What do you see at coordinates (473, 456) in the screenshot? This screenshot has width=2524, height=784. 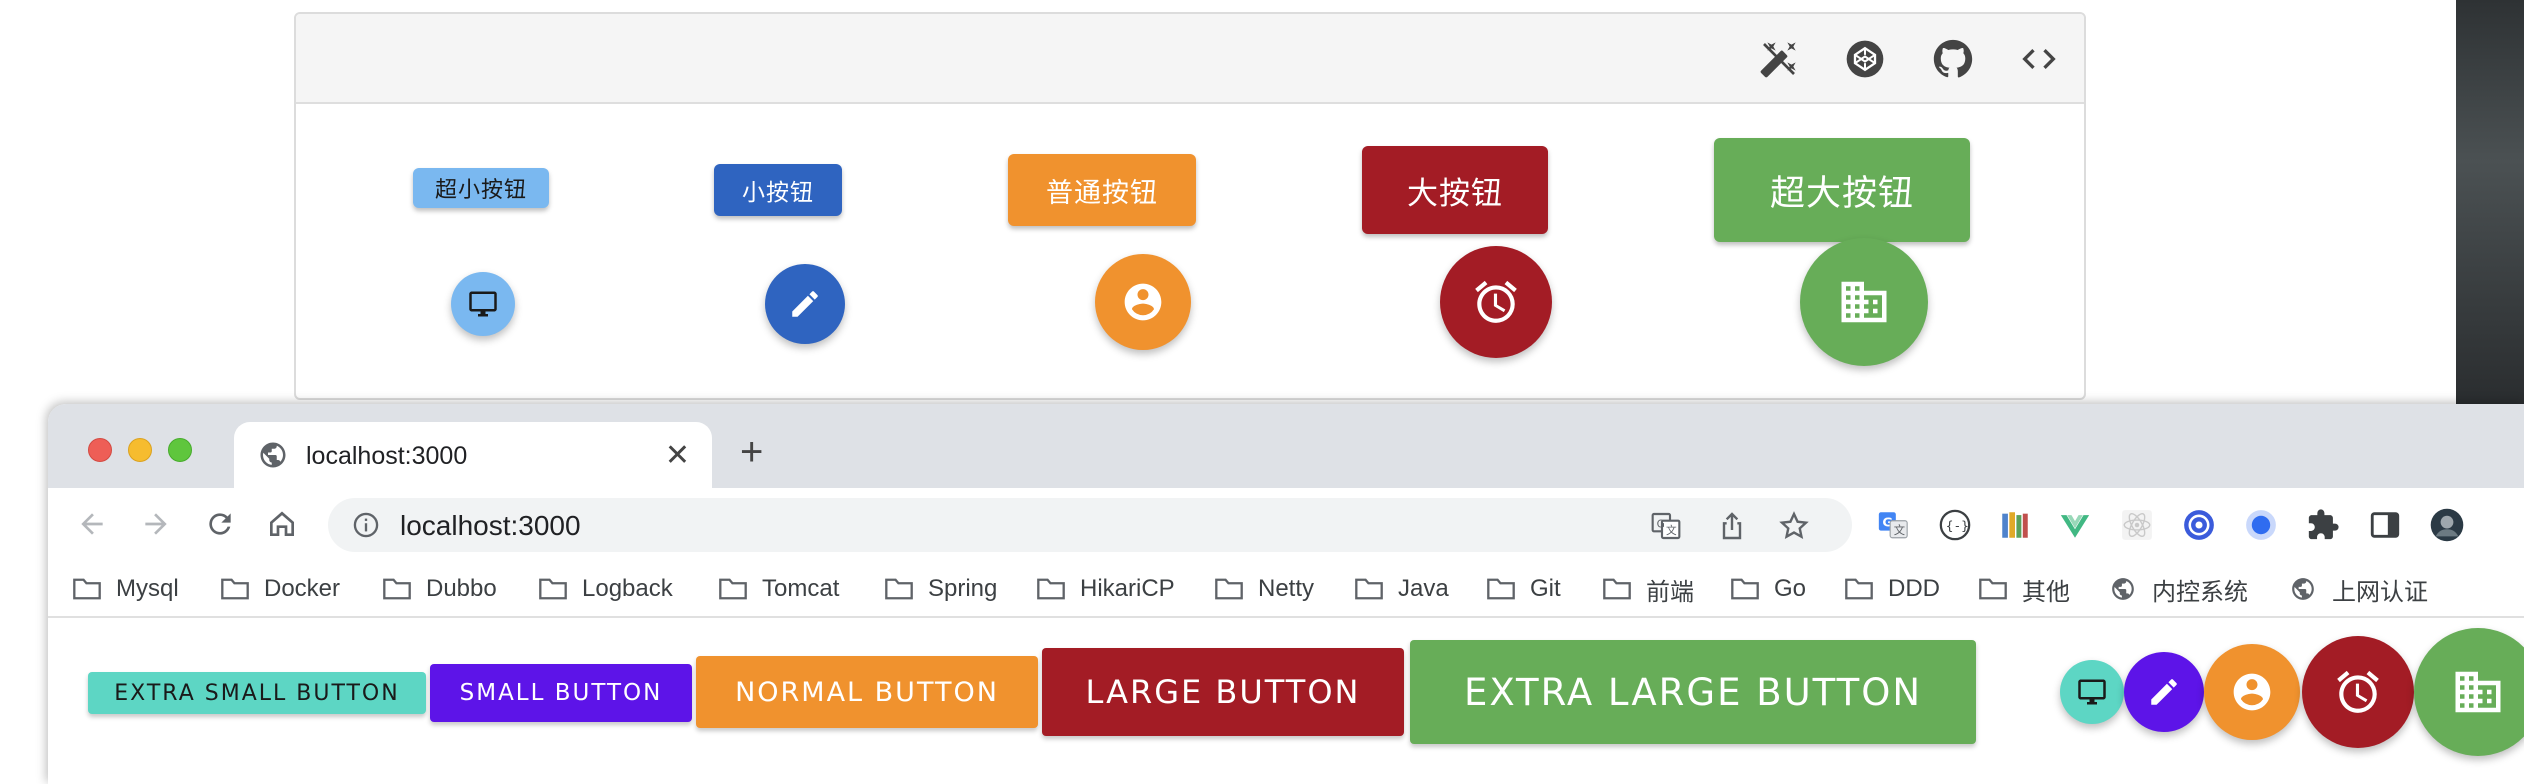 I see `browser-tab: localhost:3000 ✕` at bounding box center [473, 456].